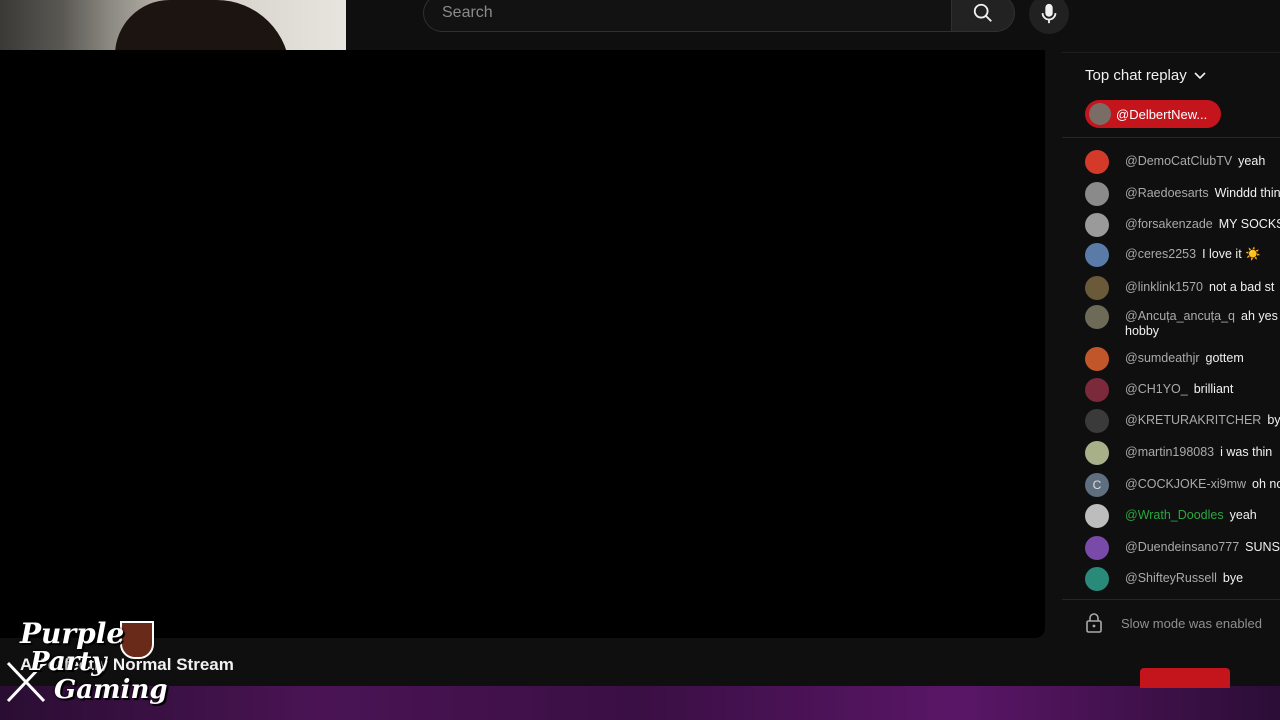 This screenshot has width=1280, height=720. Describe the element at coordinates (1249, 224) in the screenshot. I see `chat-body: MY SOCKS` at that location.